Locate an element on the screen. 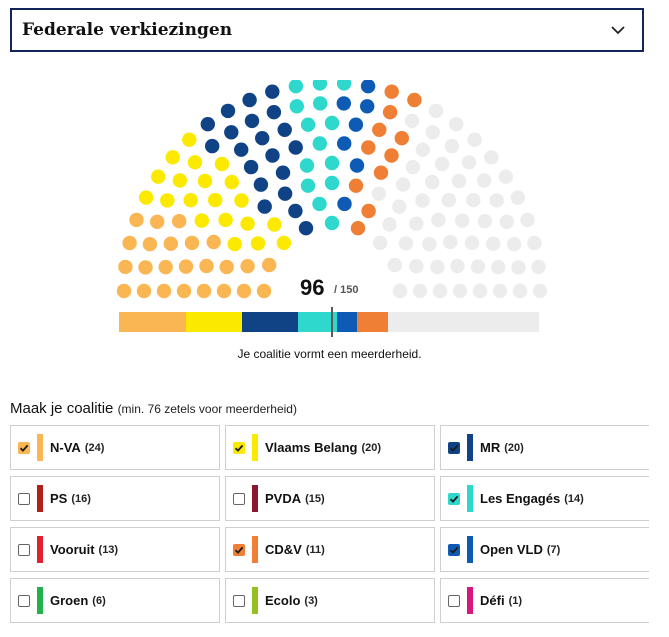 This screenshot has height=637, width=669. party-option: Ecolo (3) is located at coordinates (330, 600).